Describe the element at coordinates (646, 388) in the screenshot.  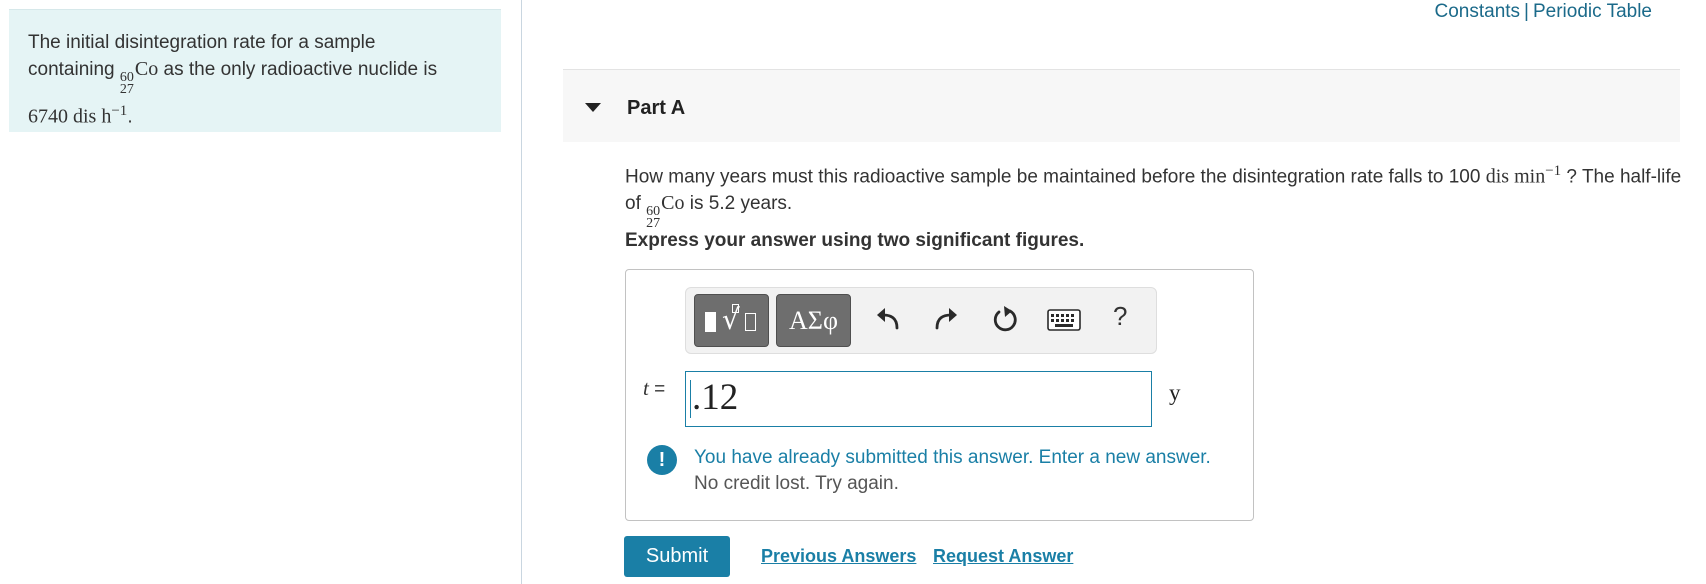
I see `variable-name: t` at that location.